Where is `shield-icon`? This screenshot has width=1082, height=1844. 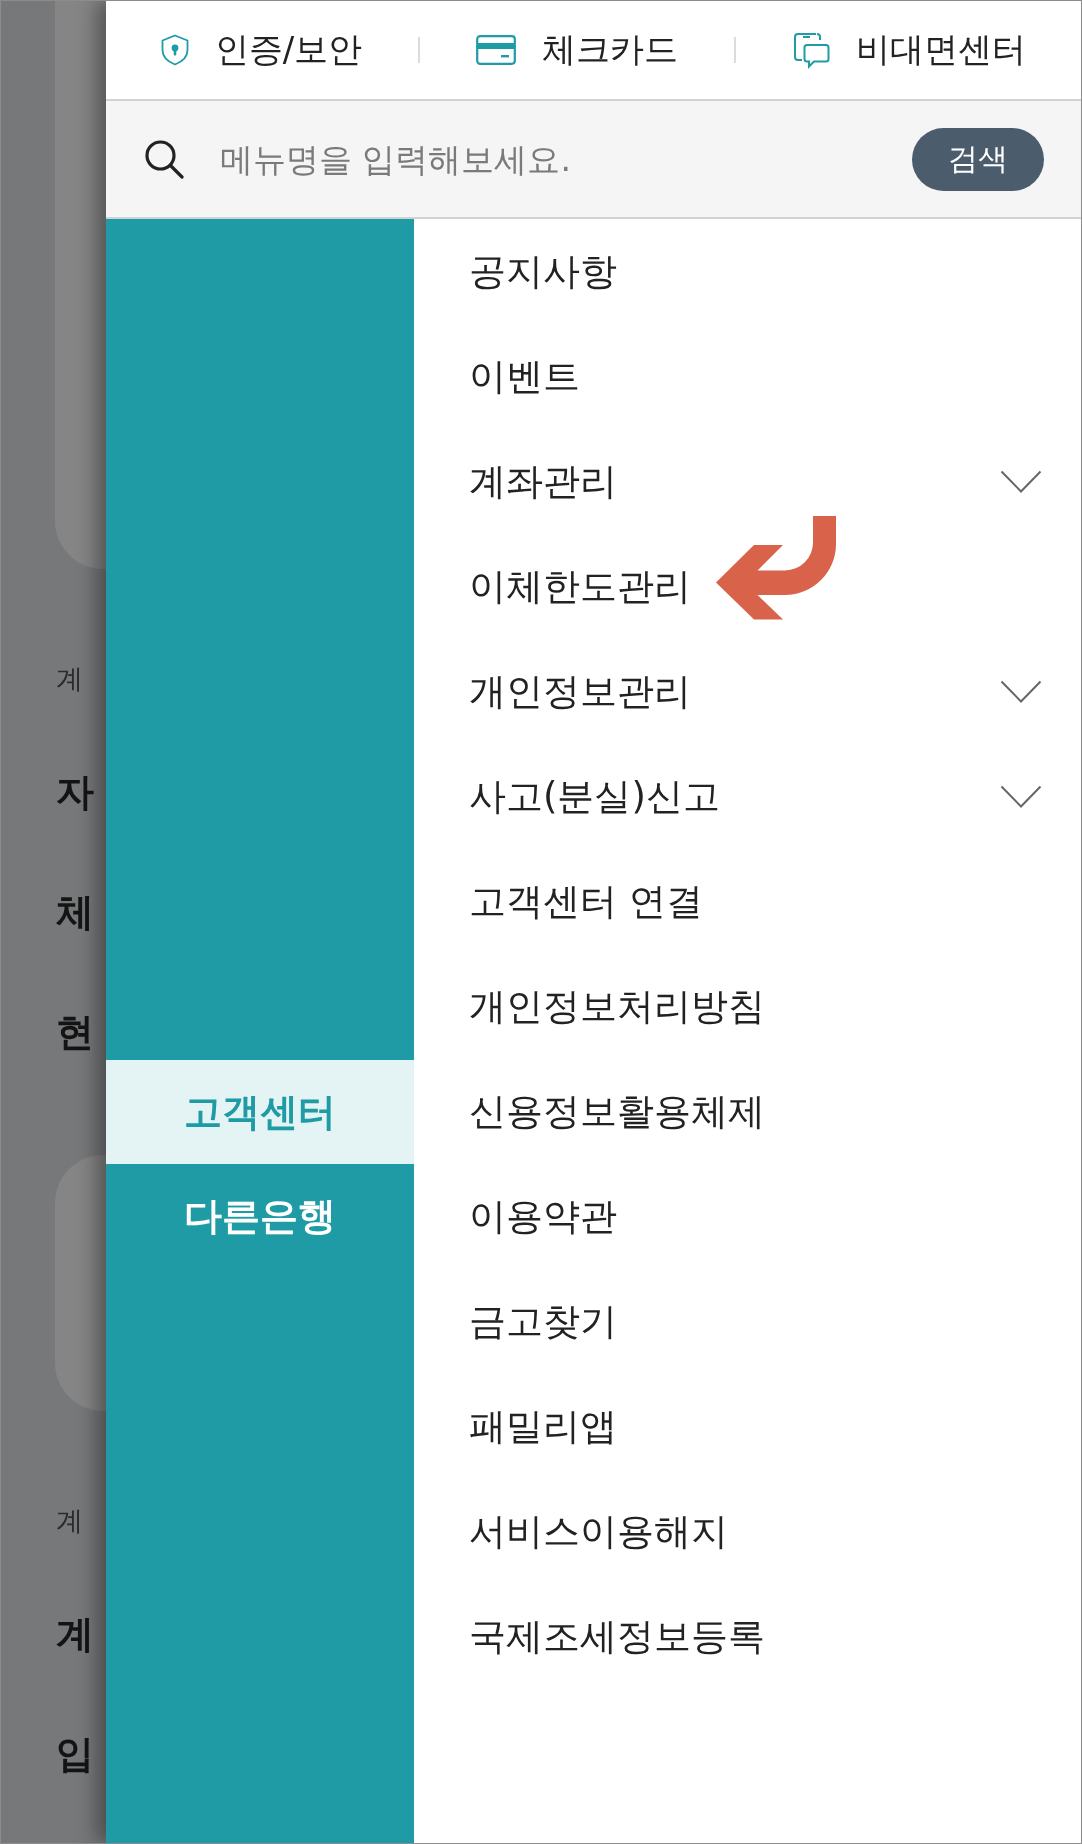 shield-icon is located at coordinates (174, 50).